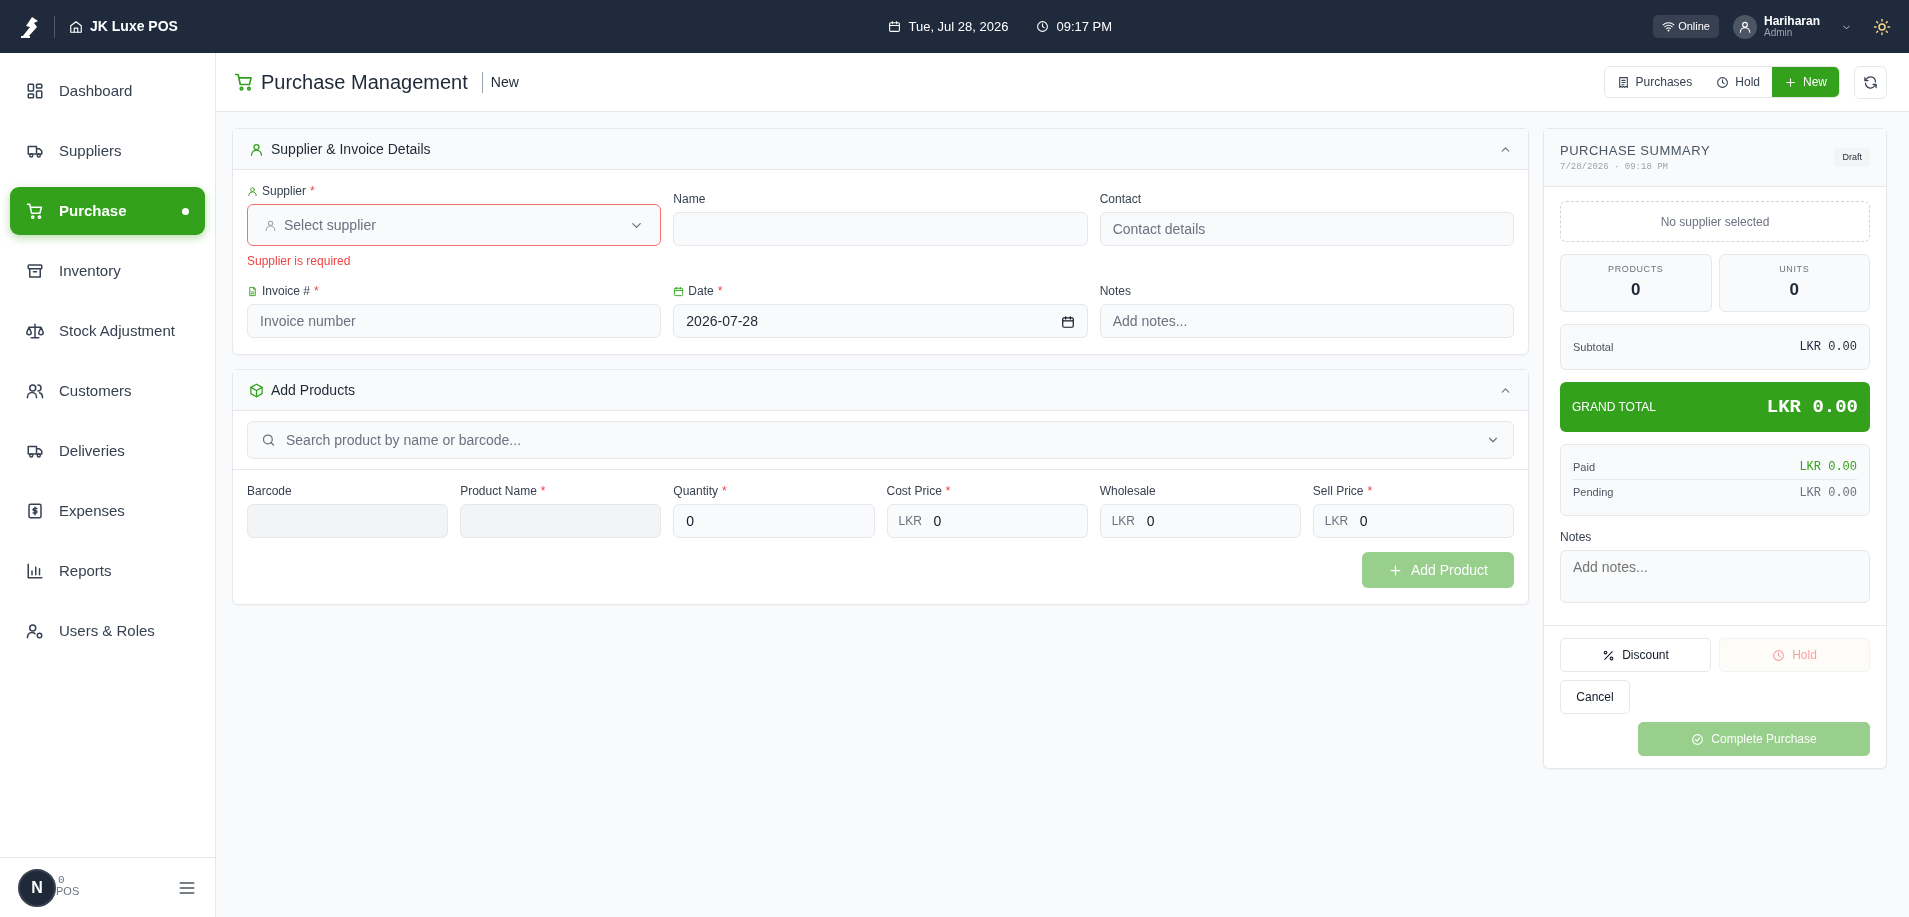 The width and height of the screenshot is (1909, 917). Describe the element at coordinates (107, 271) in the screenshot. I see `sidebar-item: Inventory` at that location.